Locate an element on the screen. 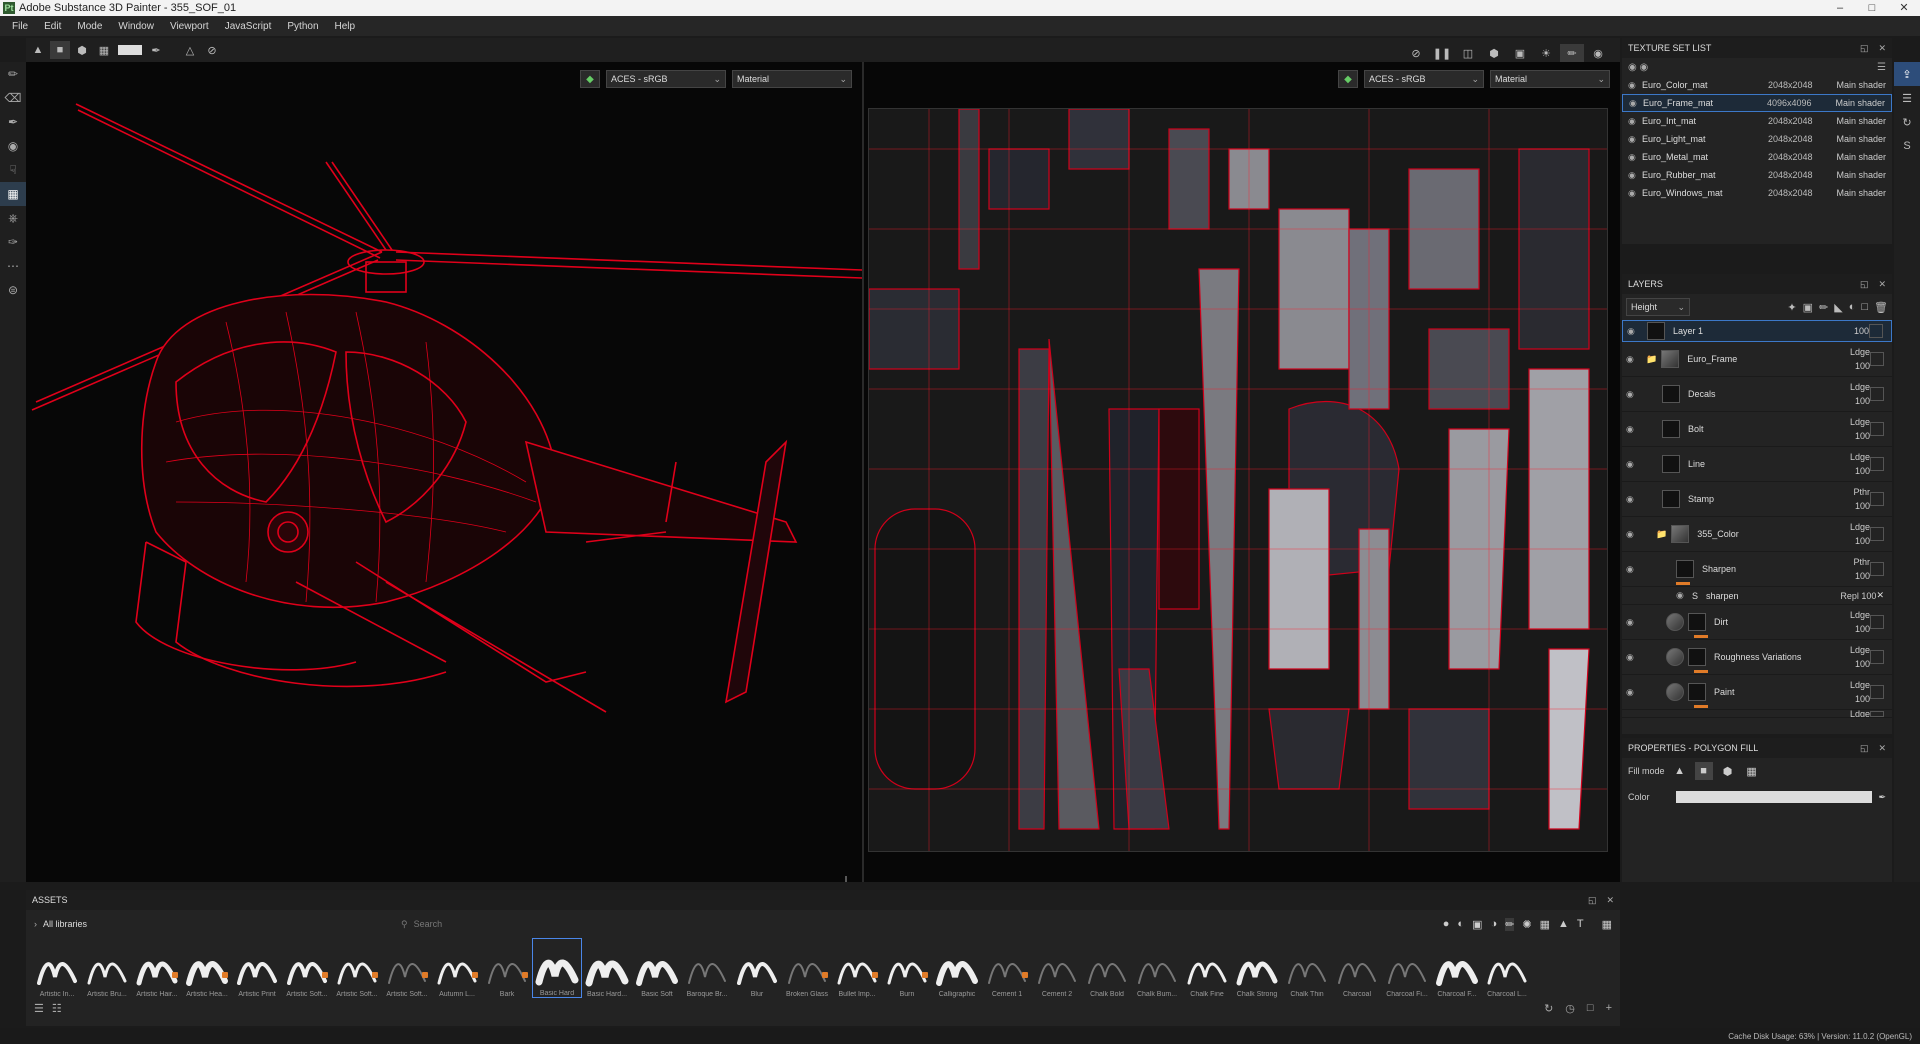 This screenshot has width=1920, height=1044. menu-python: Python is located at coordinates (302, 26).